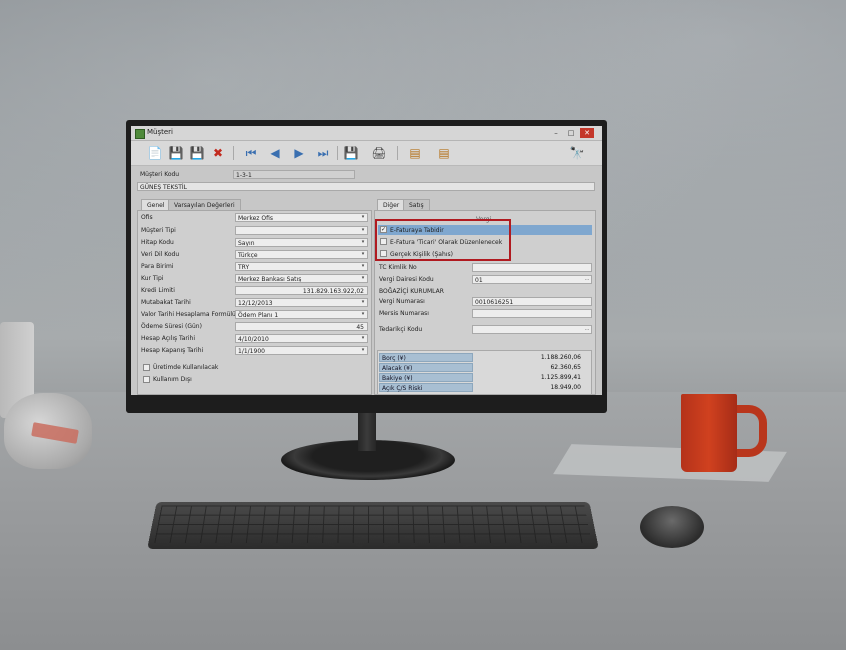  I want to click on tc-kimlik-no-label: TC Kimlik No, so click(398, 267).